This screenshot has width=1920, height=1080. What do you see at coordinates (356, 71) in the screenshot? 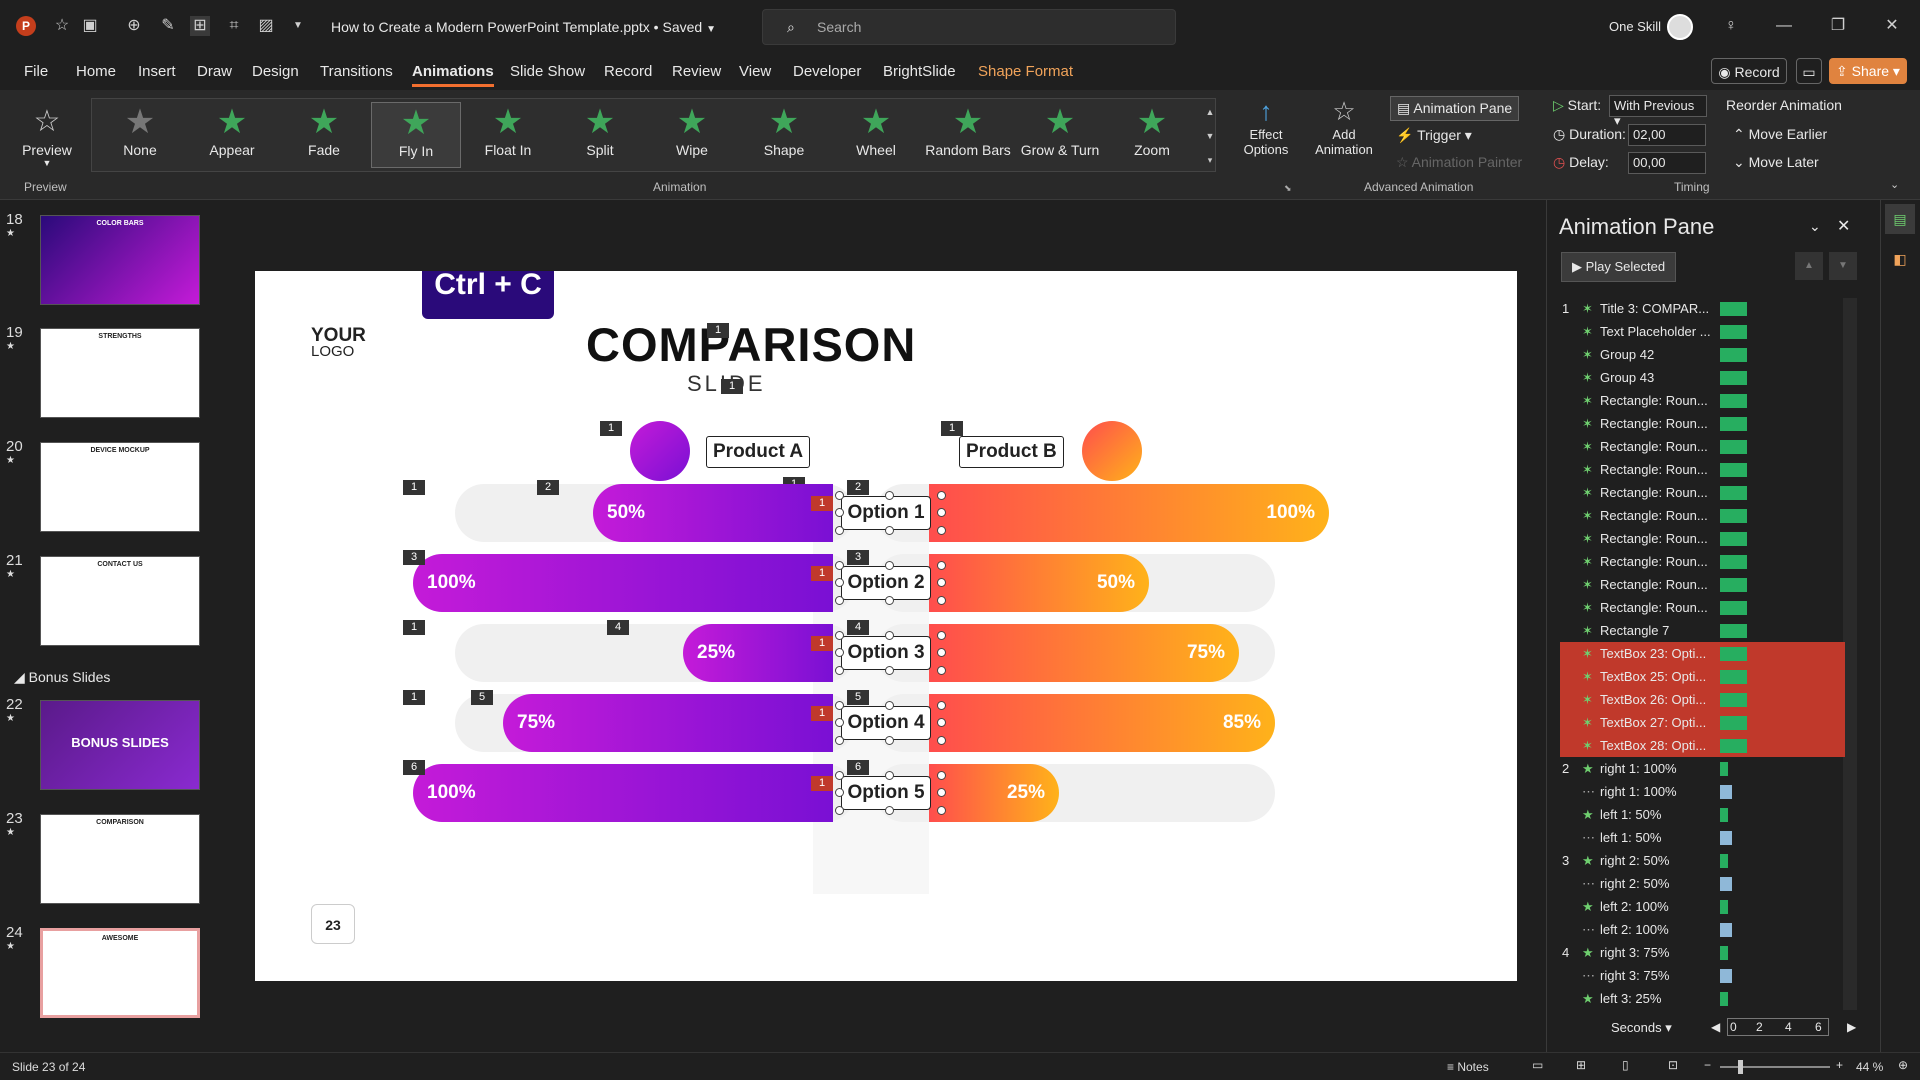
I see `tab-transitions: Transitions` at bounding box center [356, 71].